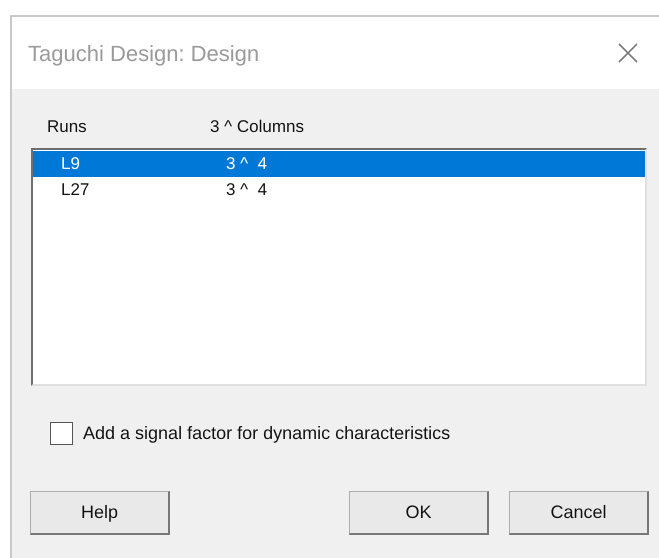  Describe the element at coordinates (61, 433) in the screenshot. I see `checkbox` at that location.